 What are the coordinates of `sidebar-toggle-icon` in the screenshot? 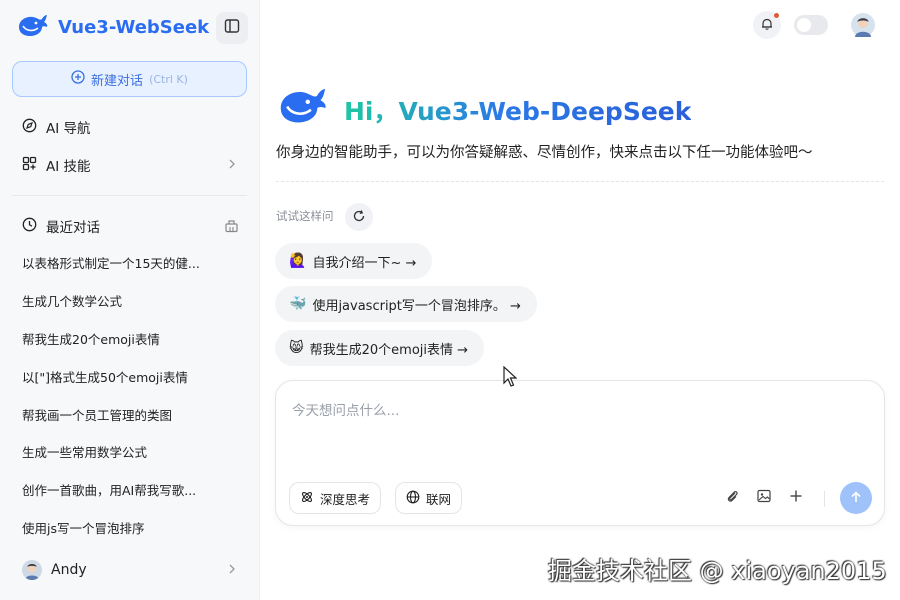 It's located at (232, 28).